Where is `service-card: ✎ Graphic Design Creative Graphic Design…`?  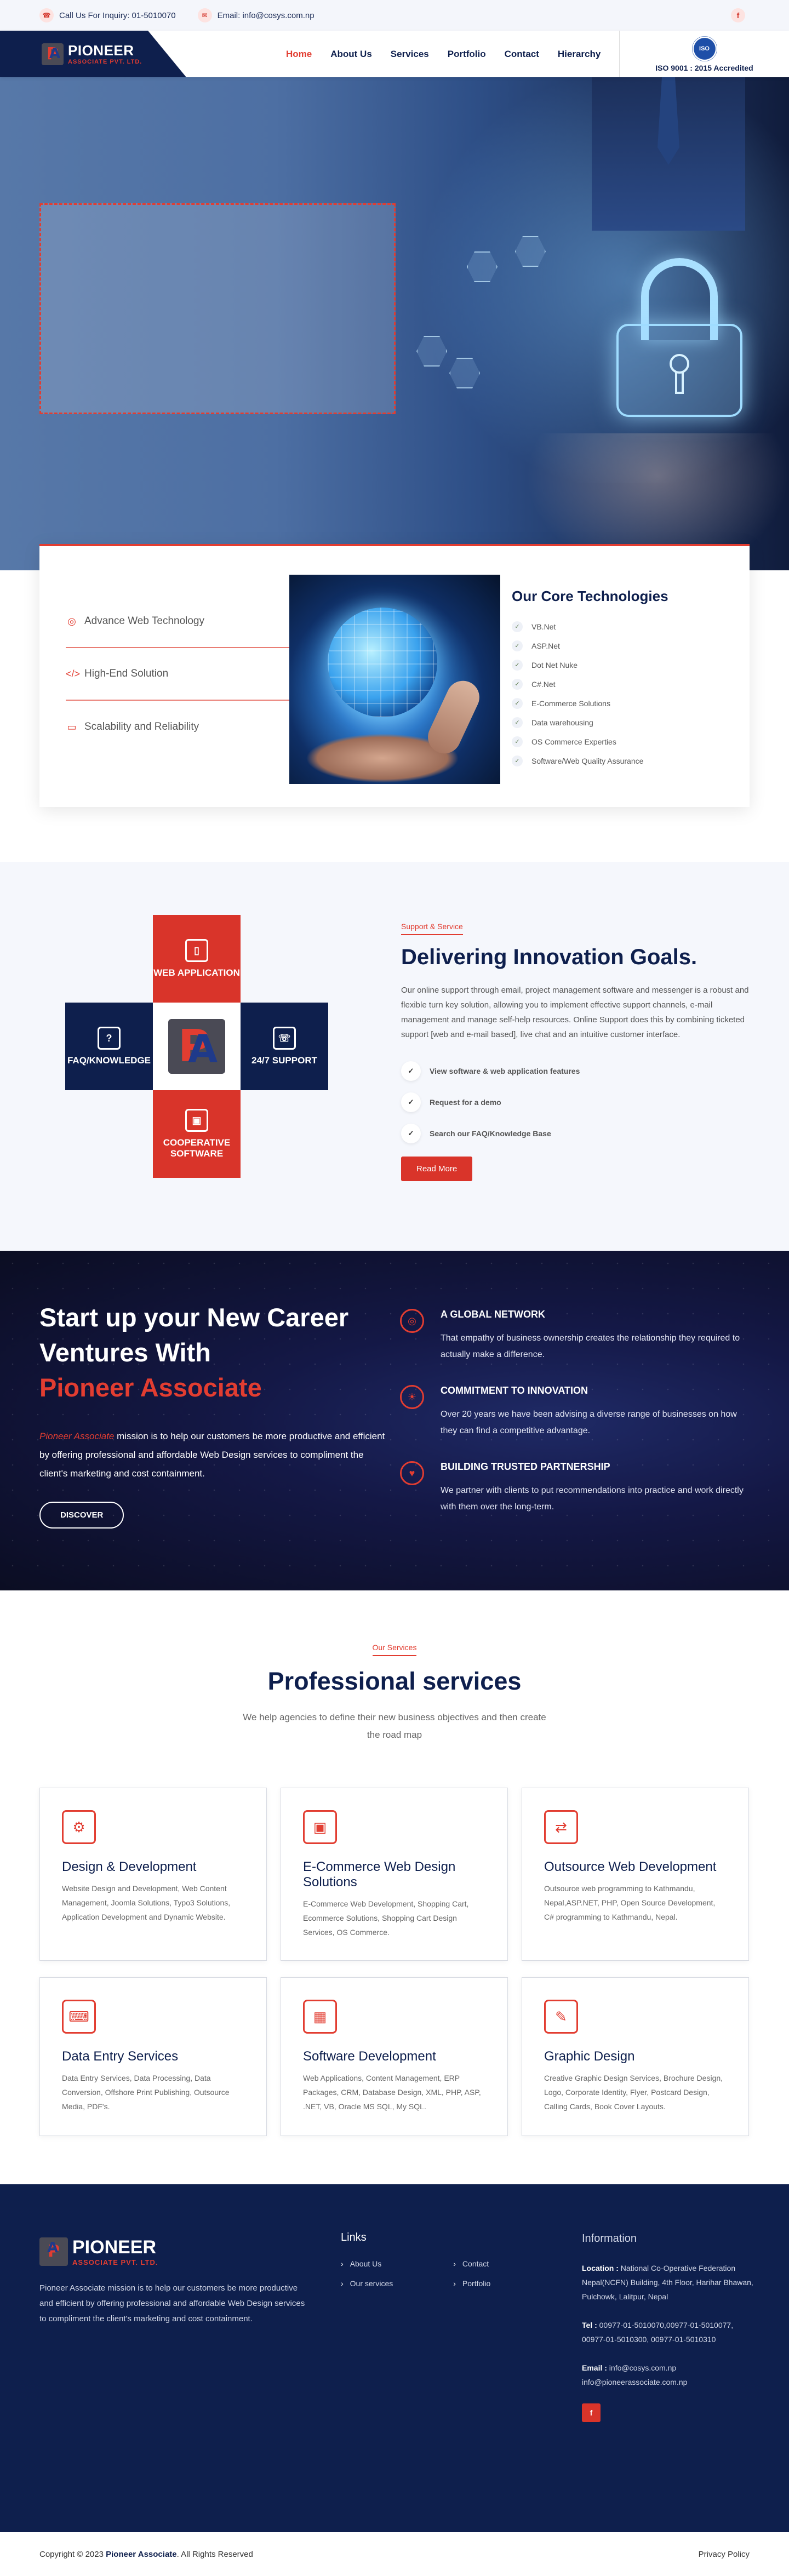
service-card: ✎ Graphic Design Creative Graphic Design… is located at coordinates (636, 2056).